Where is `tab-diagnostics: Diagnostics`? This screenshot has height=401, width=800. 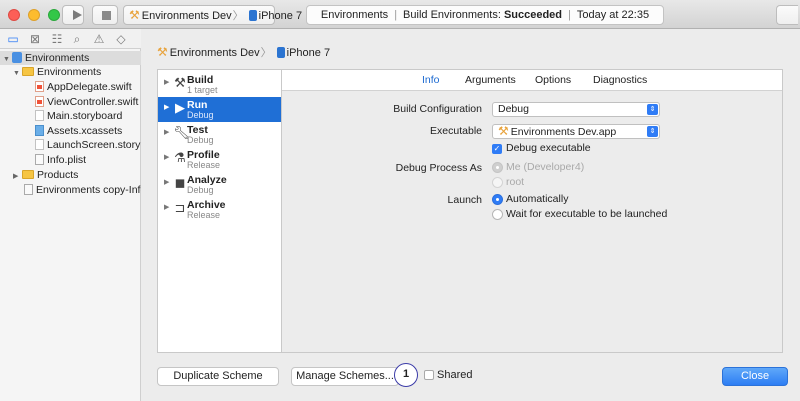 tab-diagnostics: Diagnostics is located at coordinates (620, 80).